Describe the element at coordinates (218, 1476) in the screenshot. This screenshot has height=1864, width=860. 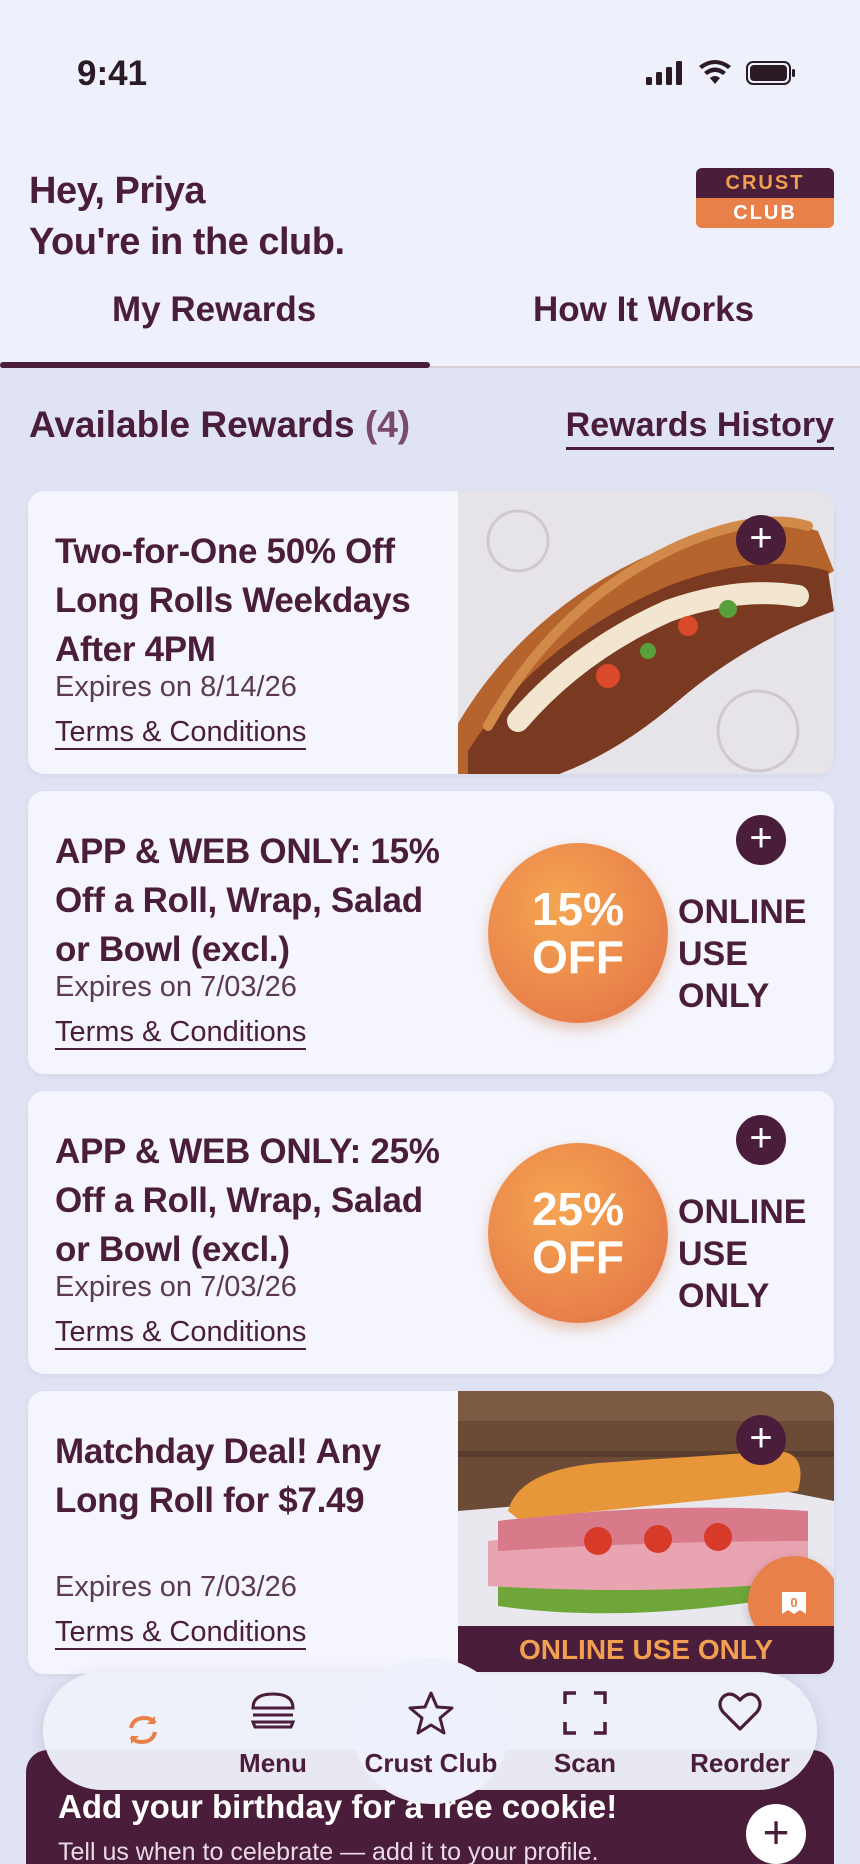
I see `reward-title: Matchday Deal! Any Long Roll for $7.49` at that location.